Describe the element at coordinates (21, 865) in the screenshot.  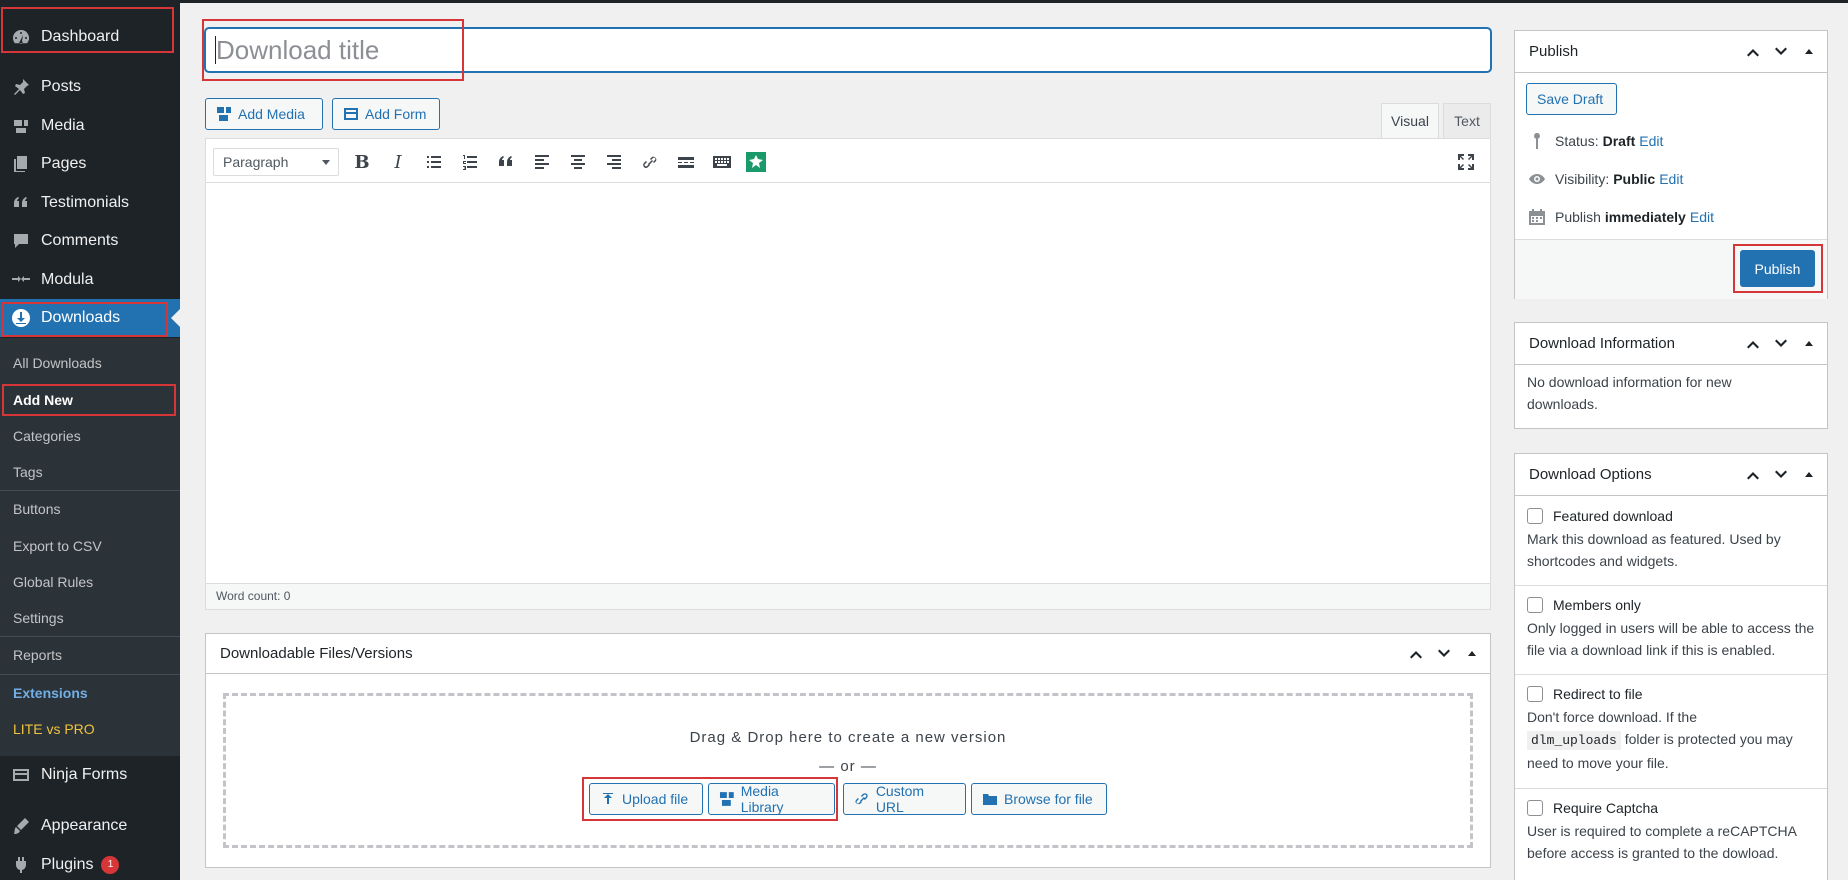
I see `plugins-icon` at that location.